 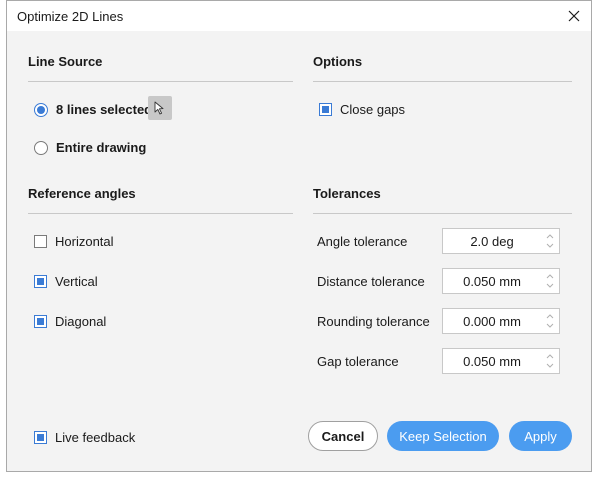 I want to click on close-icon, so click(x=574, y=16).